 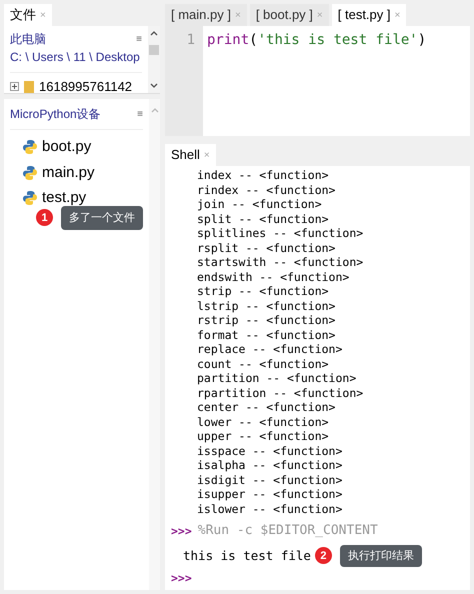 I want to click on file-item: main.py, so click(x=68, y=173).